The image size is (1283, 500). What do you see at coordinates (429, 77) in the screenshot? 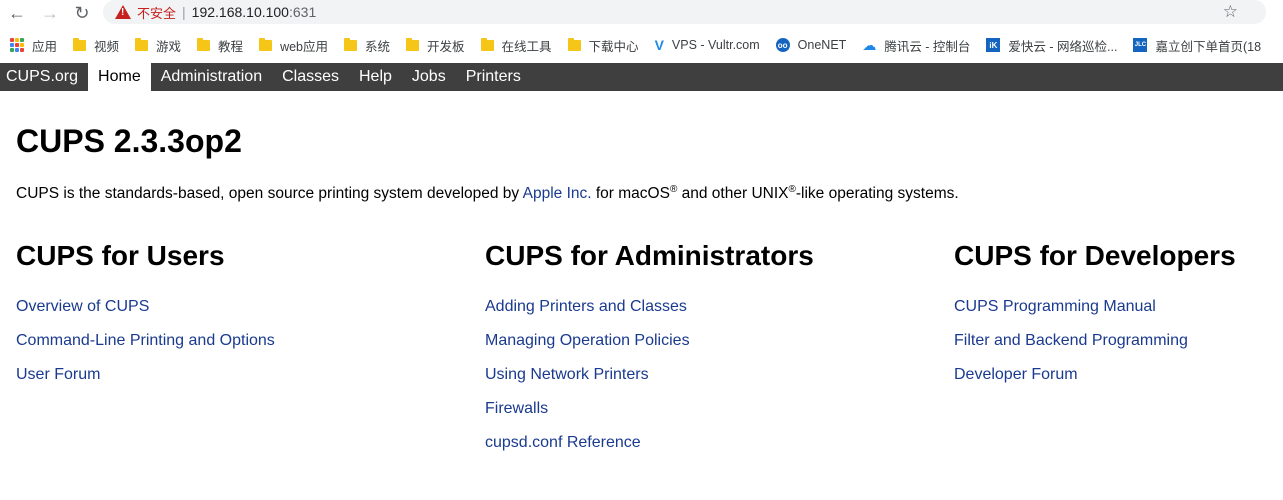
I see `nav-jobs: Jobs` at bounding box center [429, 77].